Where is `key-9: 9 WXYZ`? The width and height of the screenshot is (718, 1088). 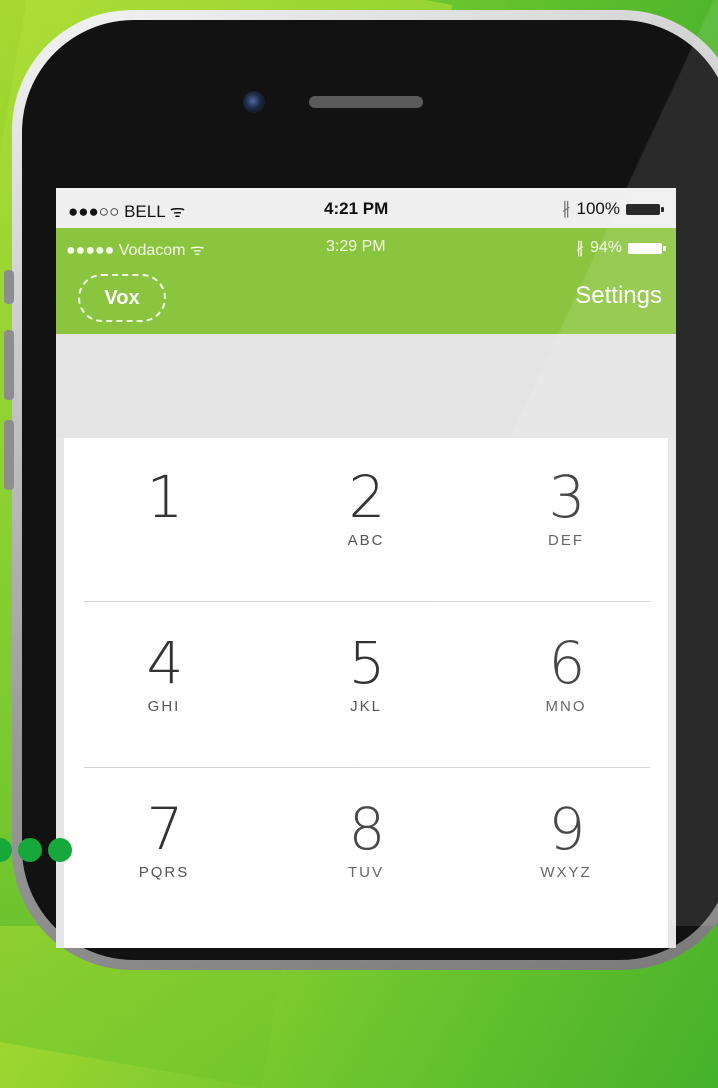
key-9: 9 WXYZ is located at coordinates (566, 855).